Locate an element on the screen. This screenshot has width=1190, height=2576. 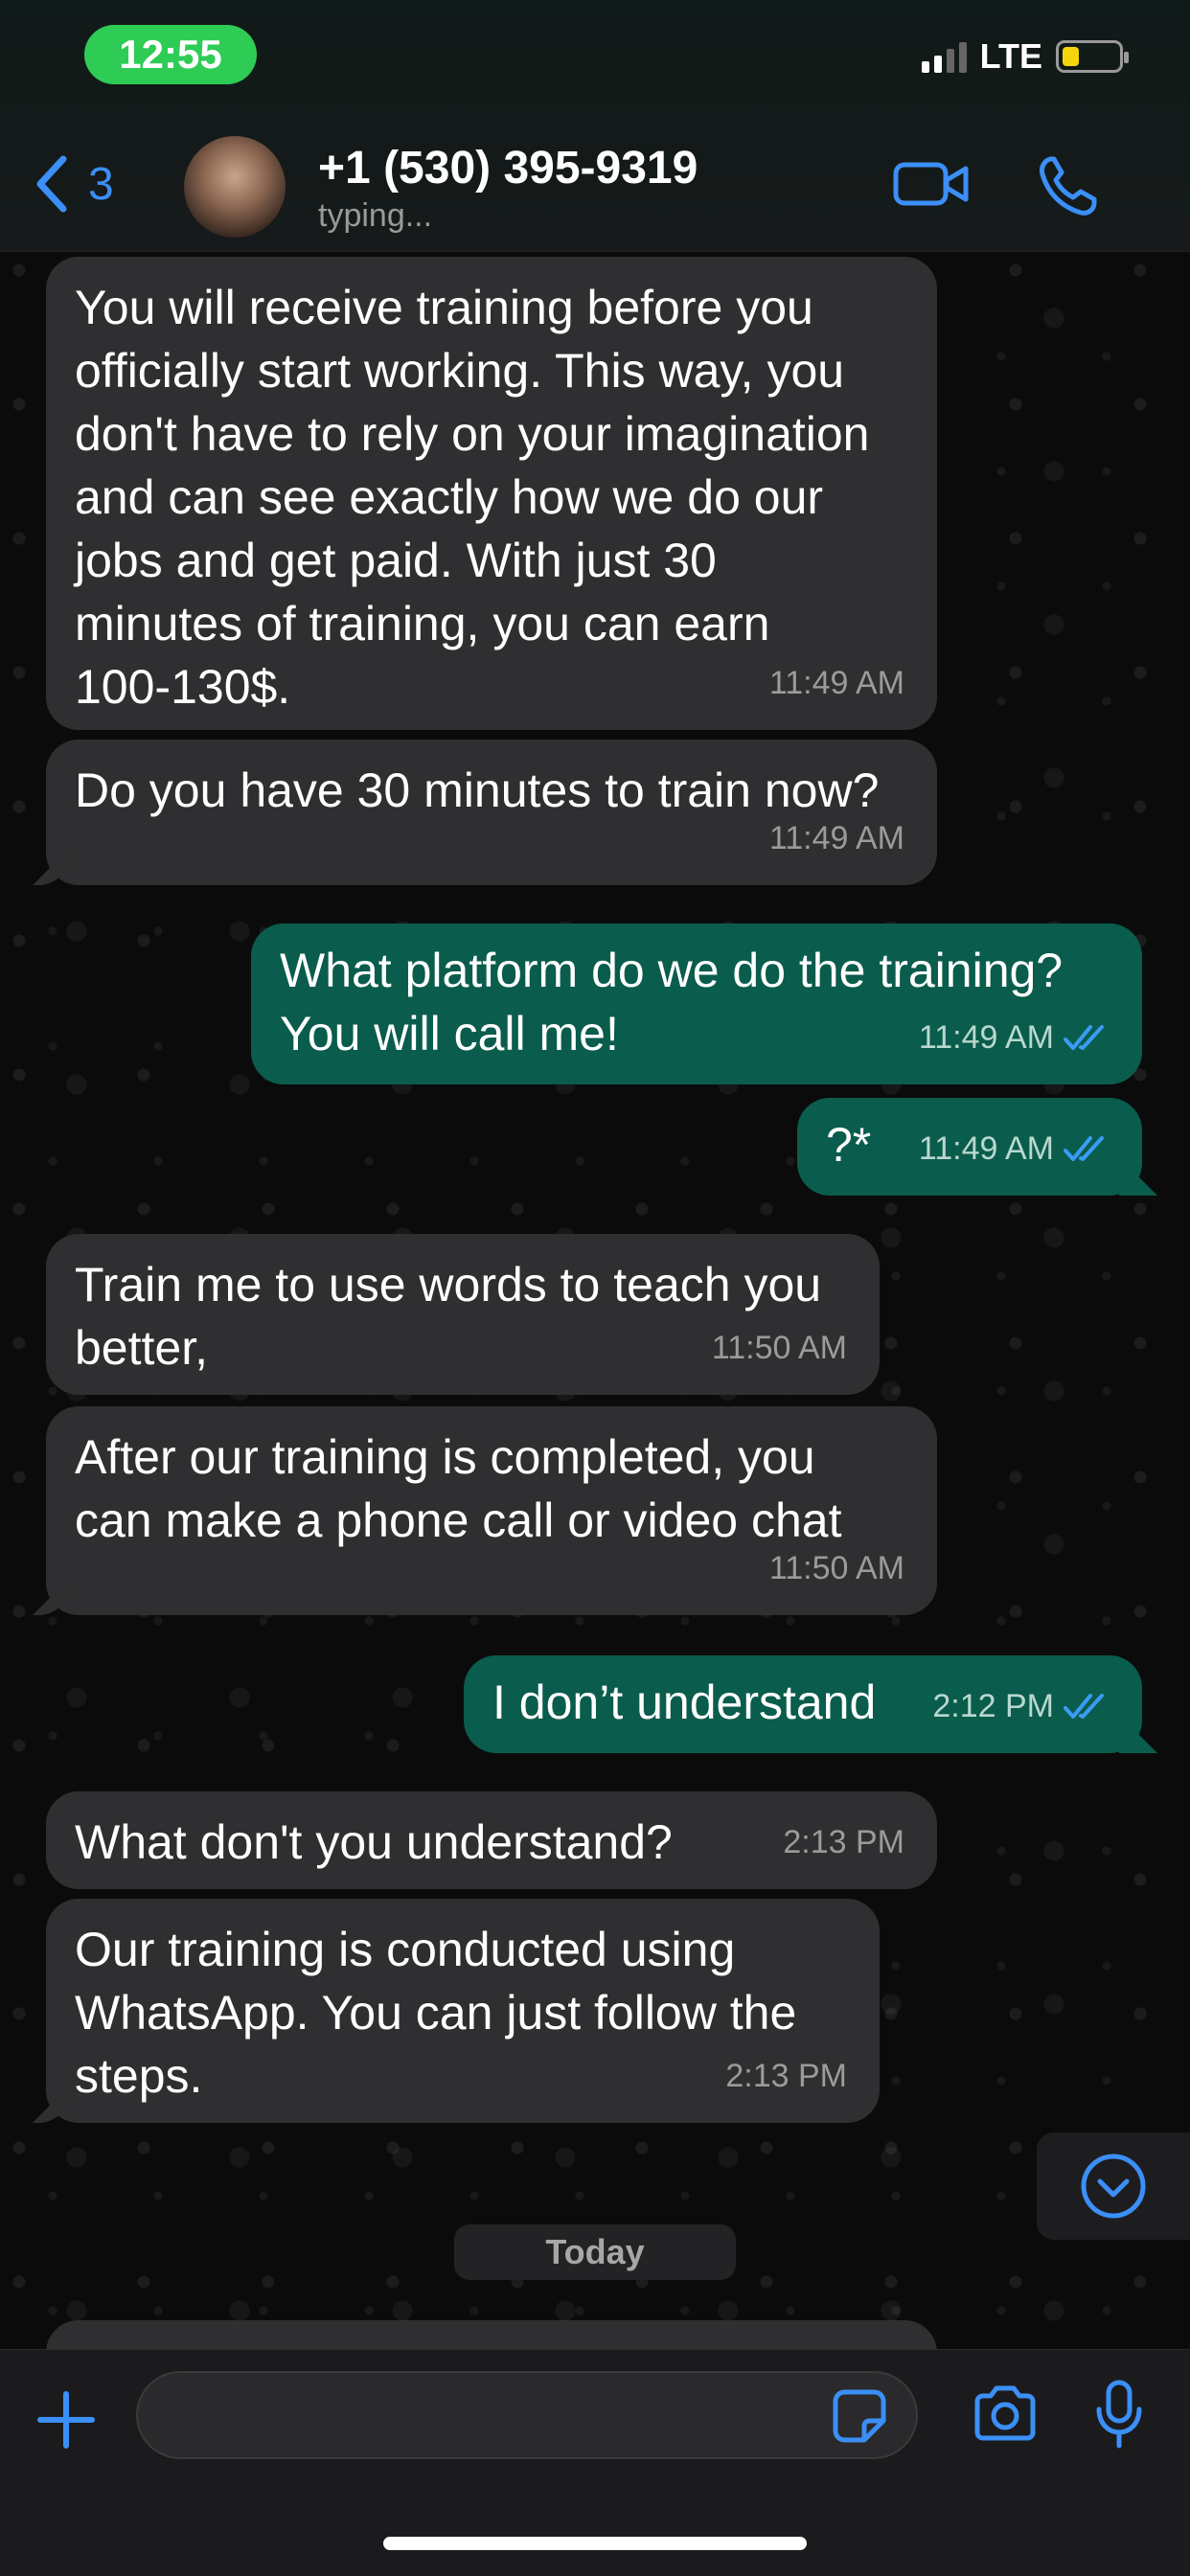
plus-icon is located at coordinates (66, 2420).